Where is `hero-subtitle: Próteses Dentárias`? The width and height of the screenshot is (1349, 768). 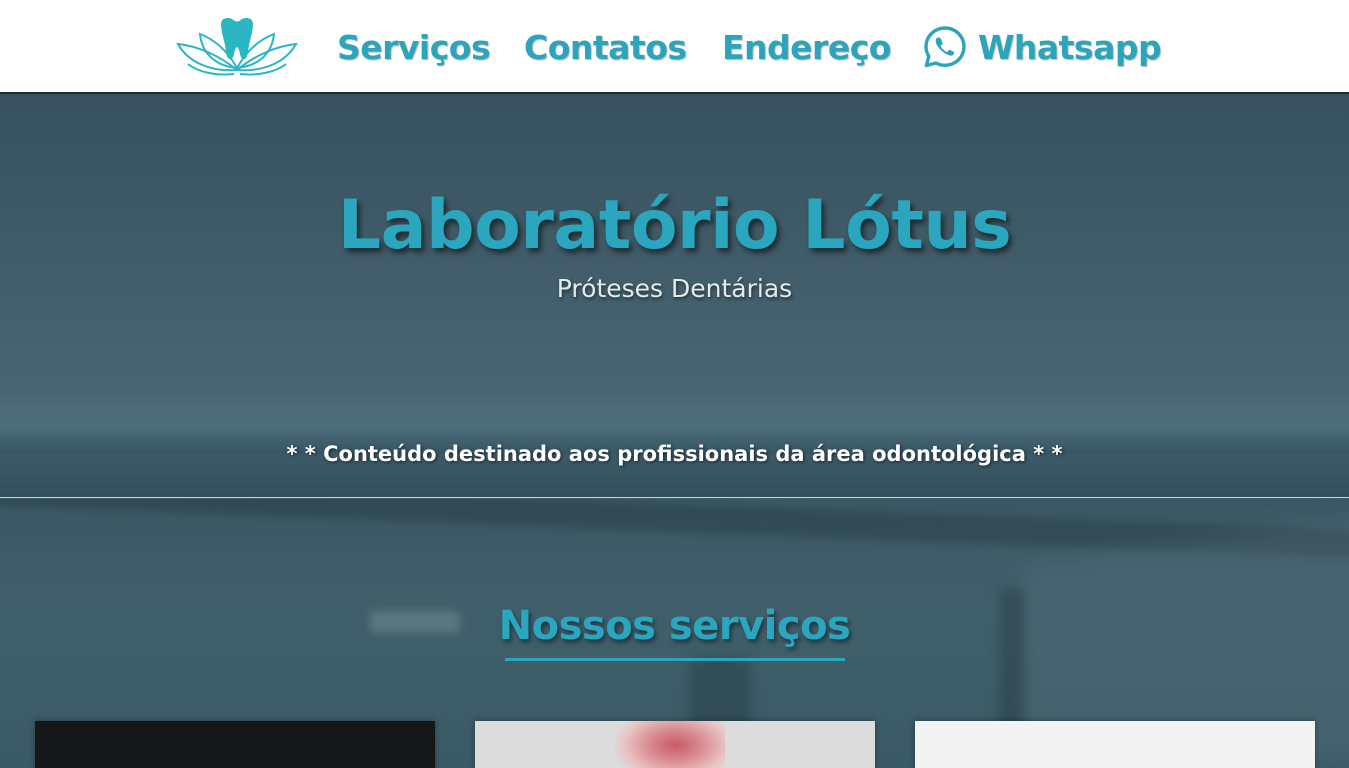
hero-subtitle: Próteses Dentárias is located at coordinates (674, 288).